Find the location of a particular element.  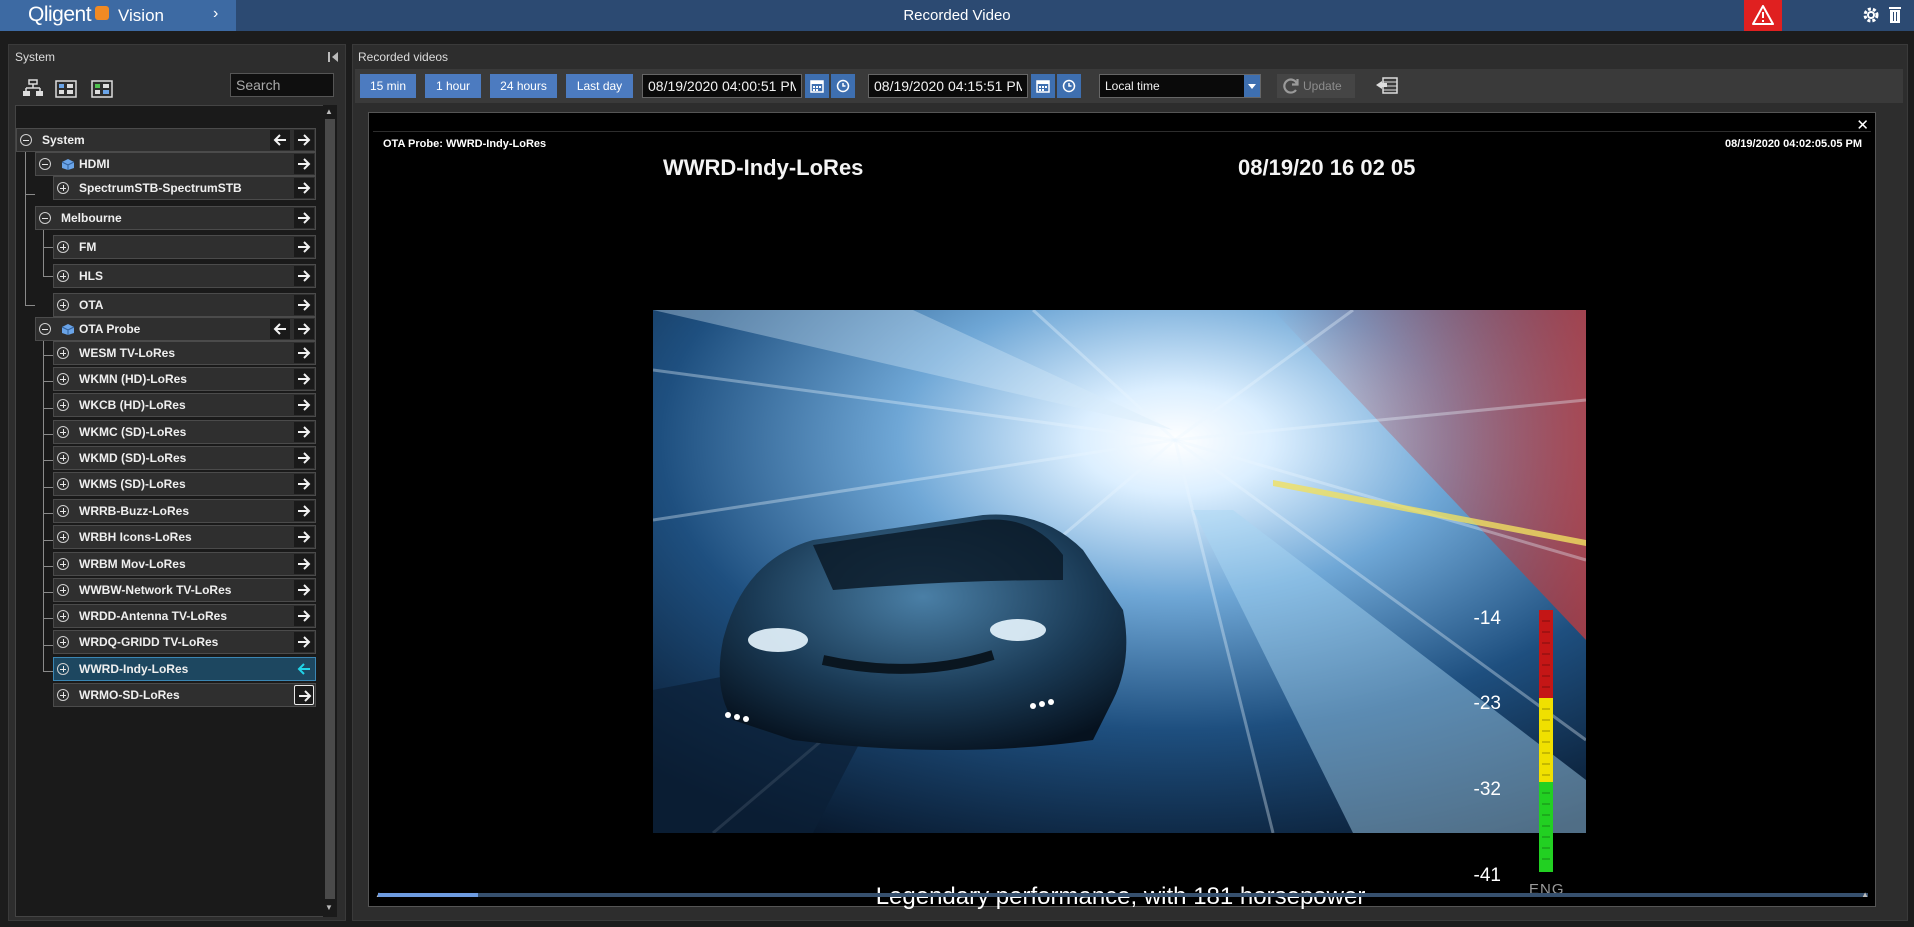

tree-node-channel-selected: WWRD-Indy-LoRes is located at coordinates (184, 669).